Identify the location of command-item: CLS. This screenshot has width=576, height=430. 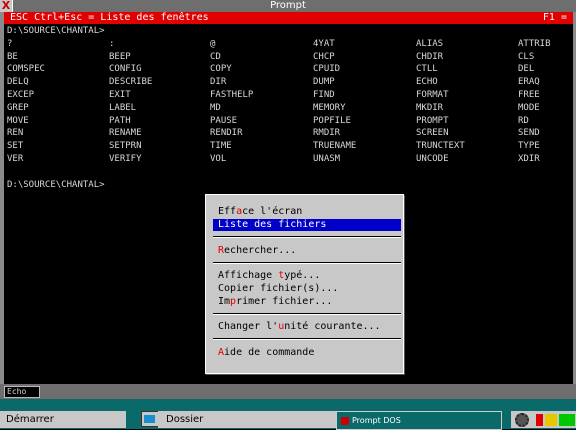
(526, 56).